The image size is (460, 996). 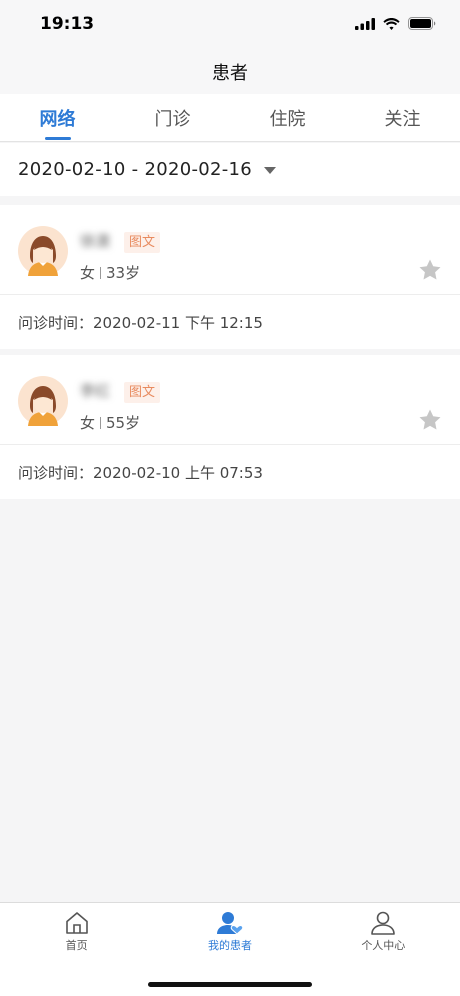 What do you see at coordinates (365, 23) in the screenshot?
I see `cellular-signal-icon` at bounding box center [365, 23].